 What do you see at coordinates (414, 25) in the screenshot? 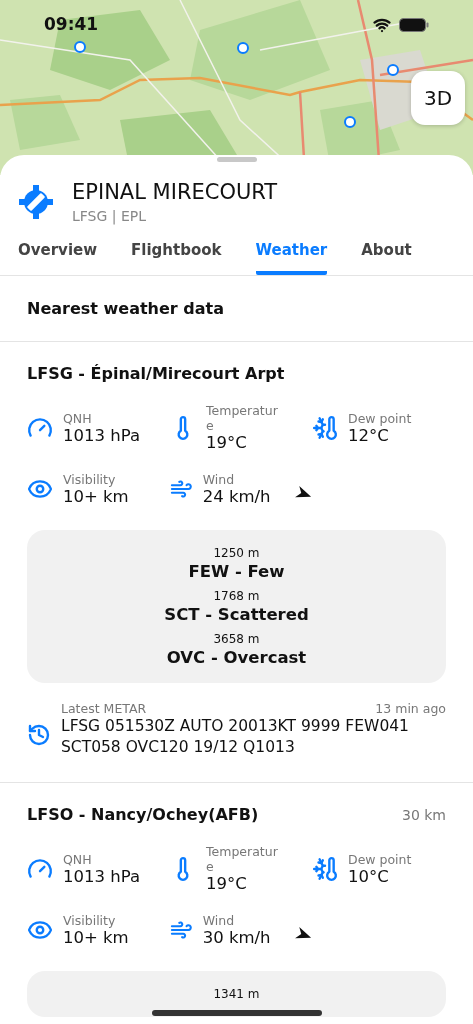
I see `battery-icon` at bounding box center [414, 25].